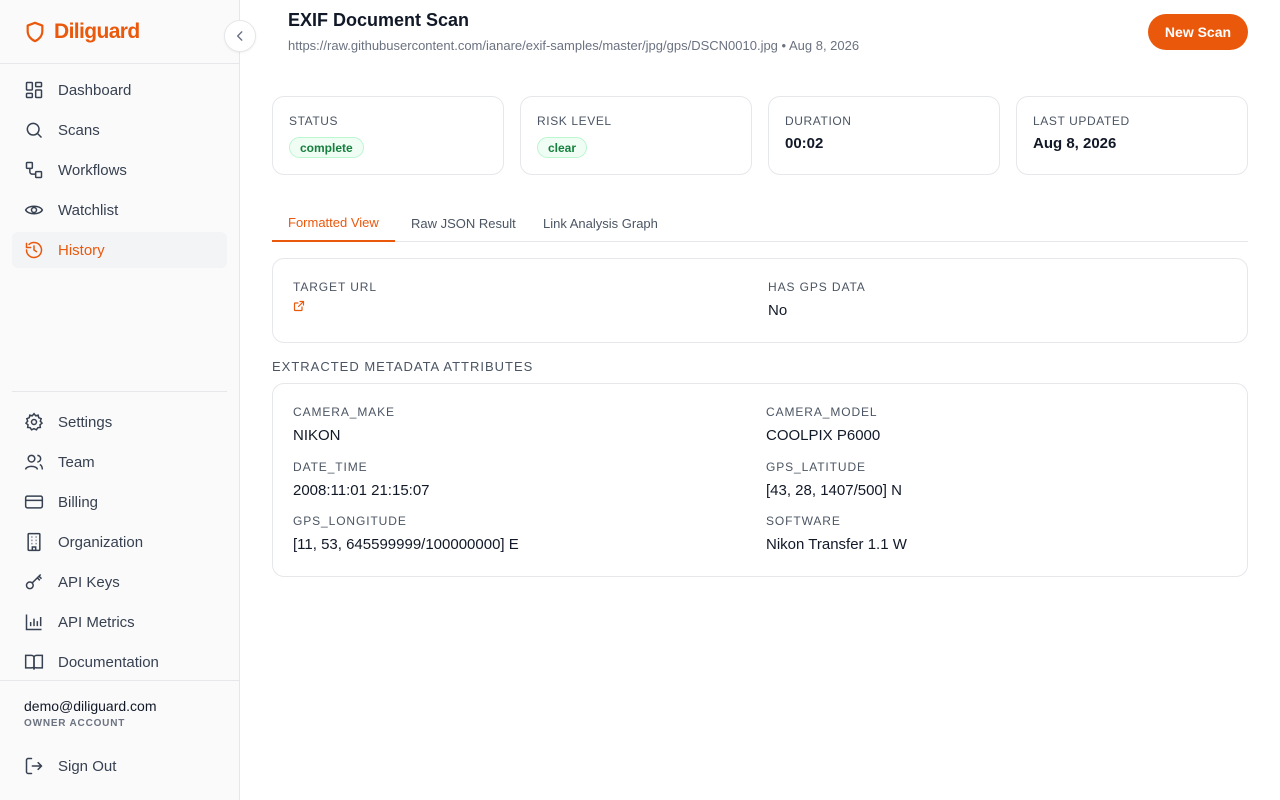 Image resolution: width=1280 pixels, height=800 pixels. I want to click on workflow-icon, so click(34, 170).